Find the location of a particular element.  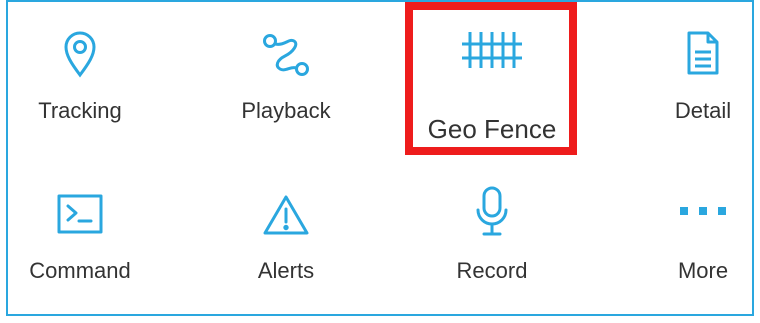

menu-item-detail: Detail is located at coordinates (686, 85).